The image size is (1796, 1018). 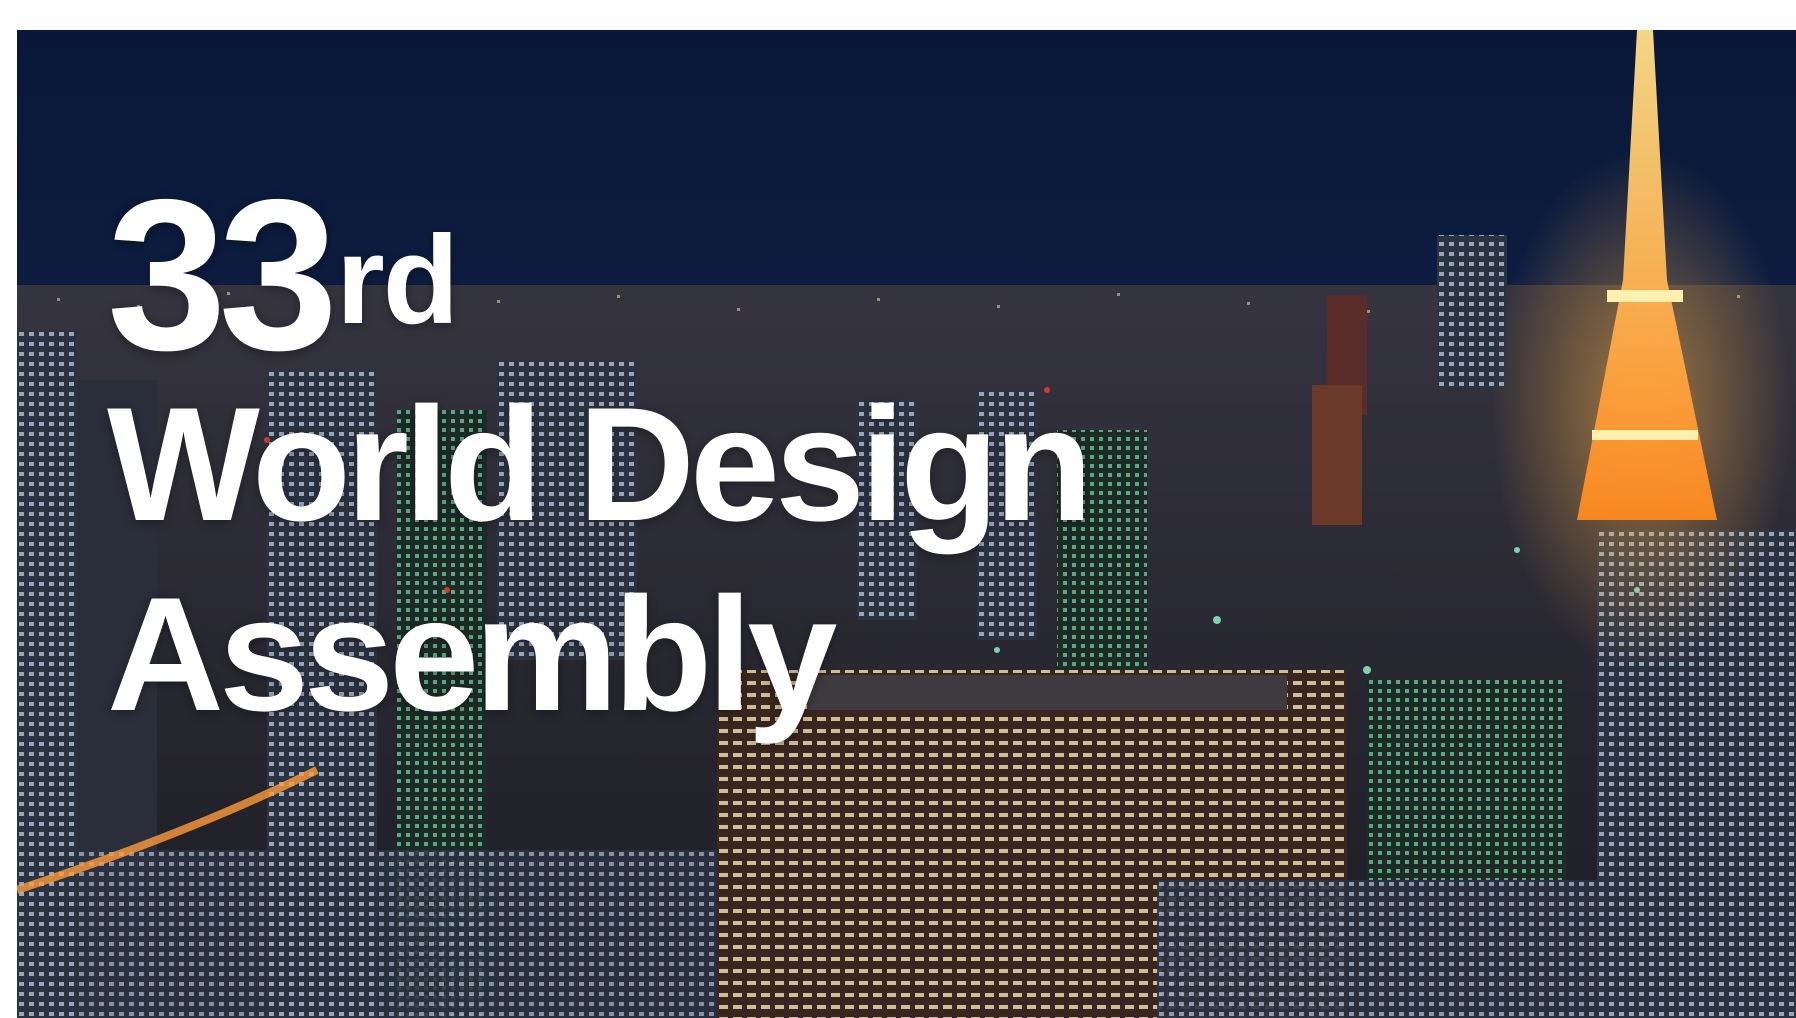 I want to click on edition-number: 33rd, so click(x=597, y=274).